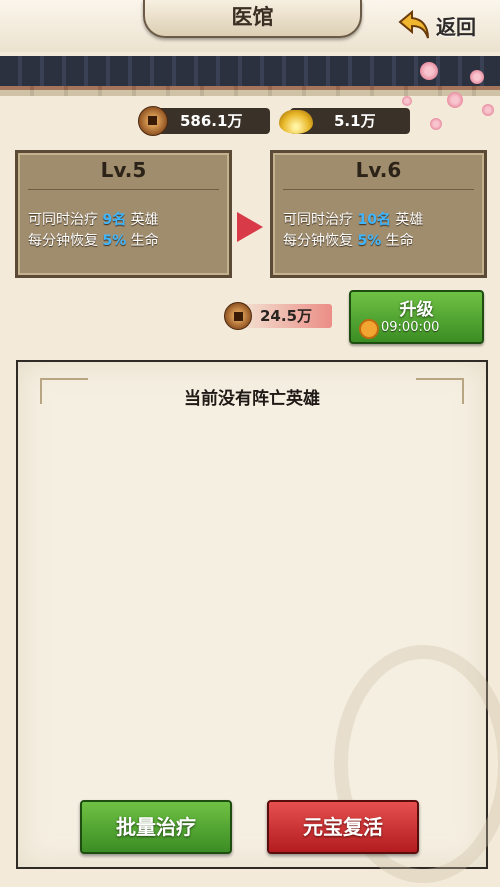 The width and height of the screenshot is (500, 887). Describe the element at coordinates (252, 399) in the screenshot. I see `empty-message: 当前没有阵亡英雄` at that location.